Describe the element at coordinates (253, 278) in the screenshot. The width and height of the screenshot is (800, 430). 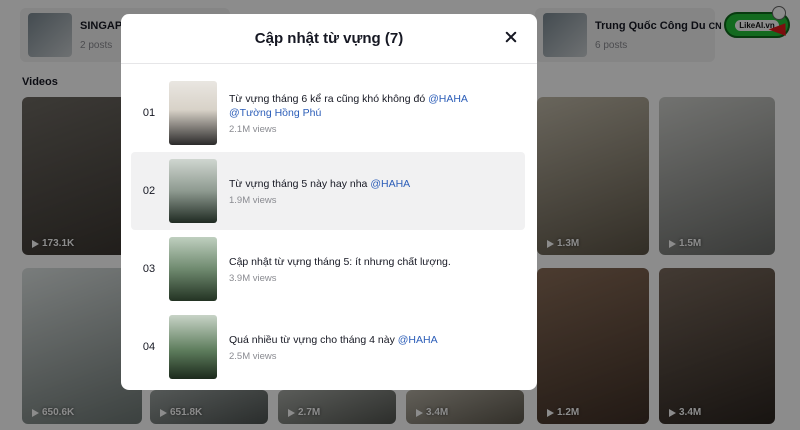
I see `item-views: 3.9M views` at that location.